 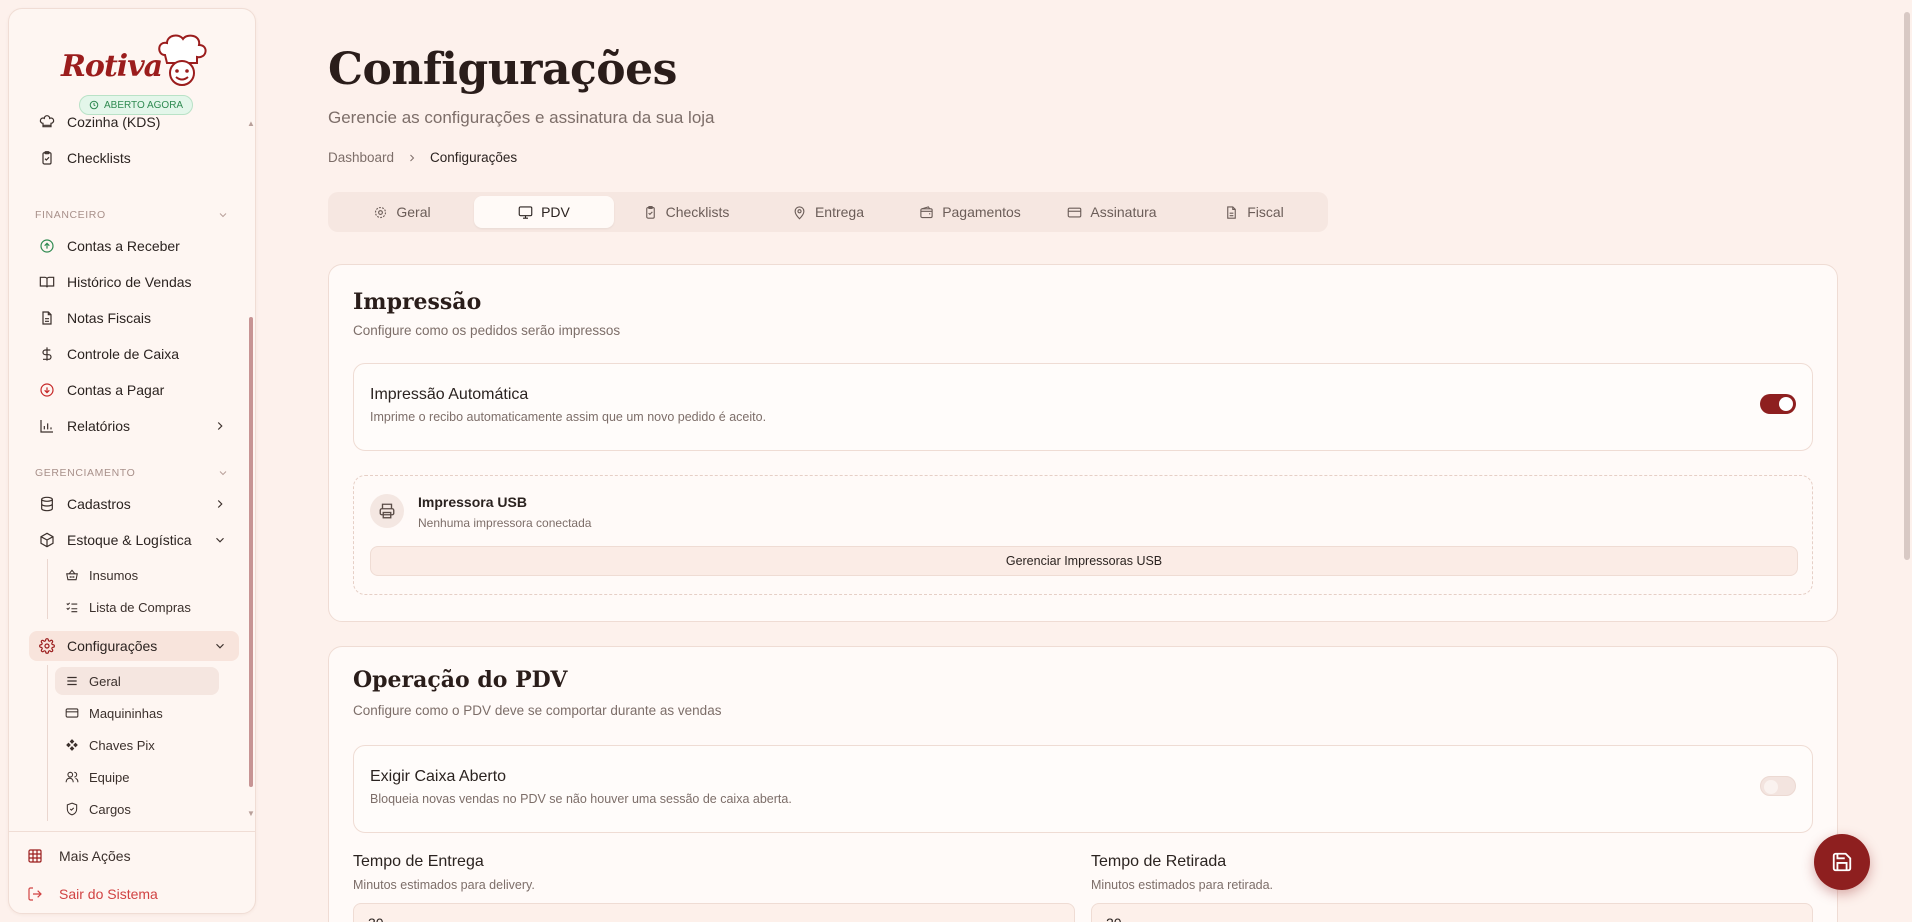 I want to click on tab-general: Geral, so click(x=402, y=212).